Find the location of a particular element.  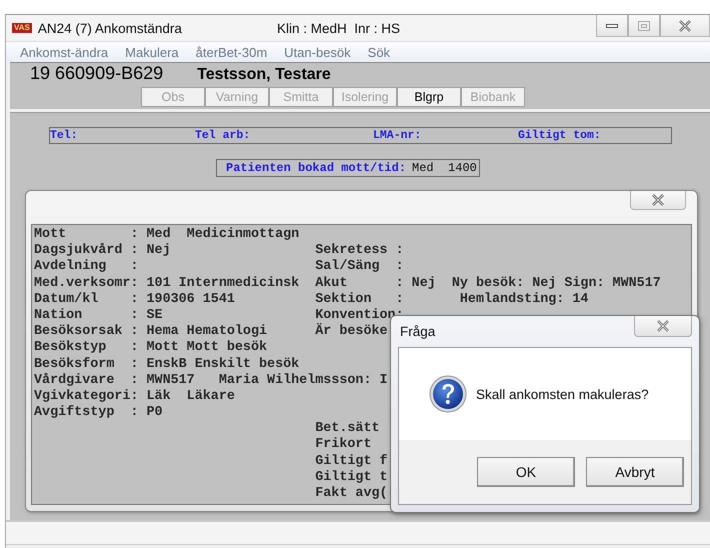

detail-text: Med.verksomr: 101 Internmedicinsk is located at coordinates (167, 283).